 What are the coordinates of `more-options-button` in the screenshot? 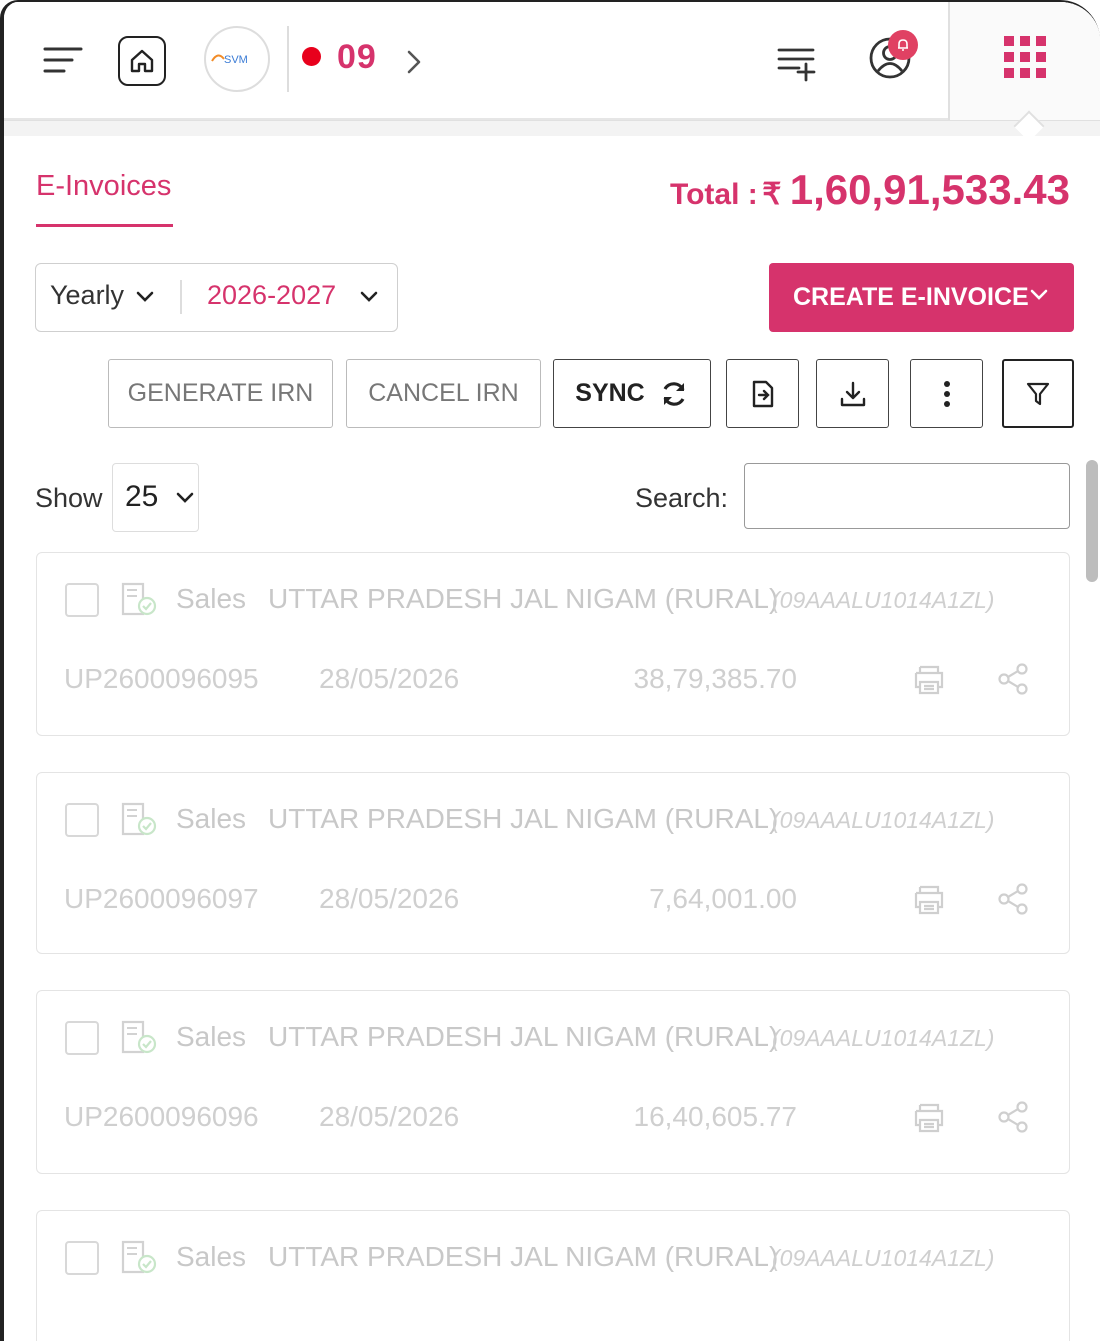 It's located at (946, 393).